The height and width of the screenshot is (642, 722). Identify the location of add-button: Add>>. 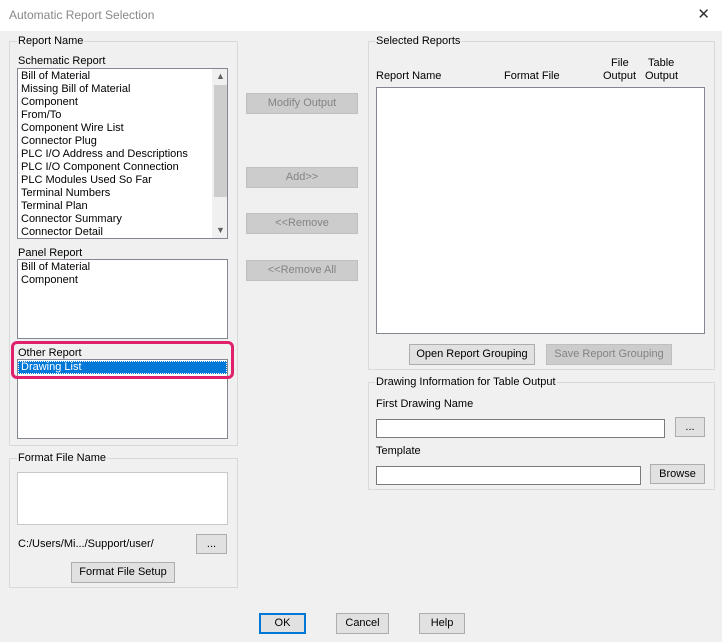
(302, 177).